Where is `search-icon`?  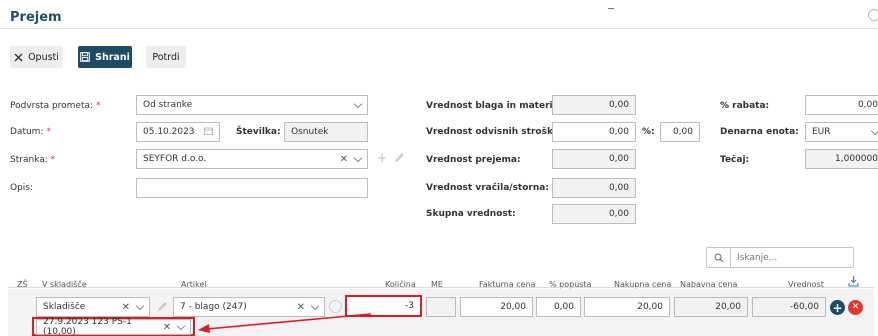 search-icon is located at coordinates (719, 257).